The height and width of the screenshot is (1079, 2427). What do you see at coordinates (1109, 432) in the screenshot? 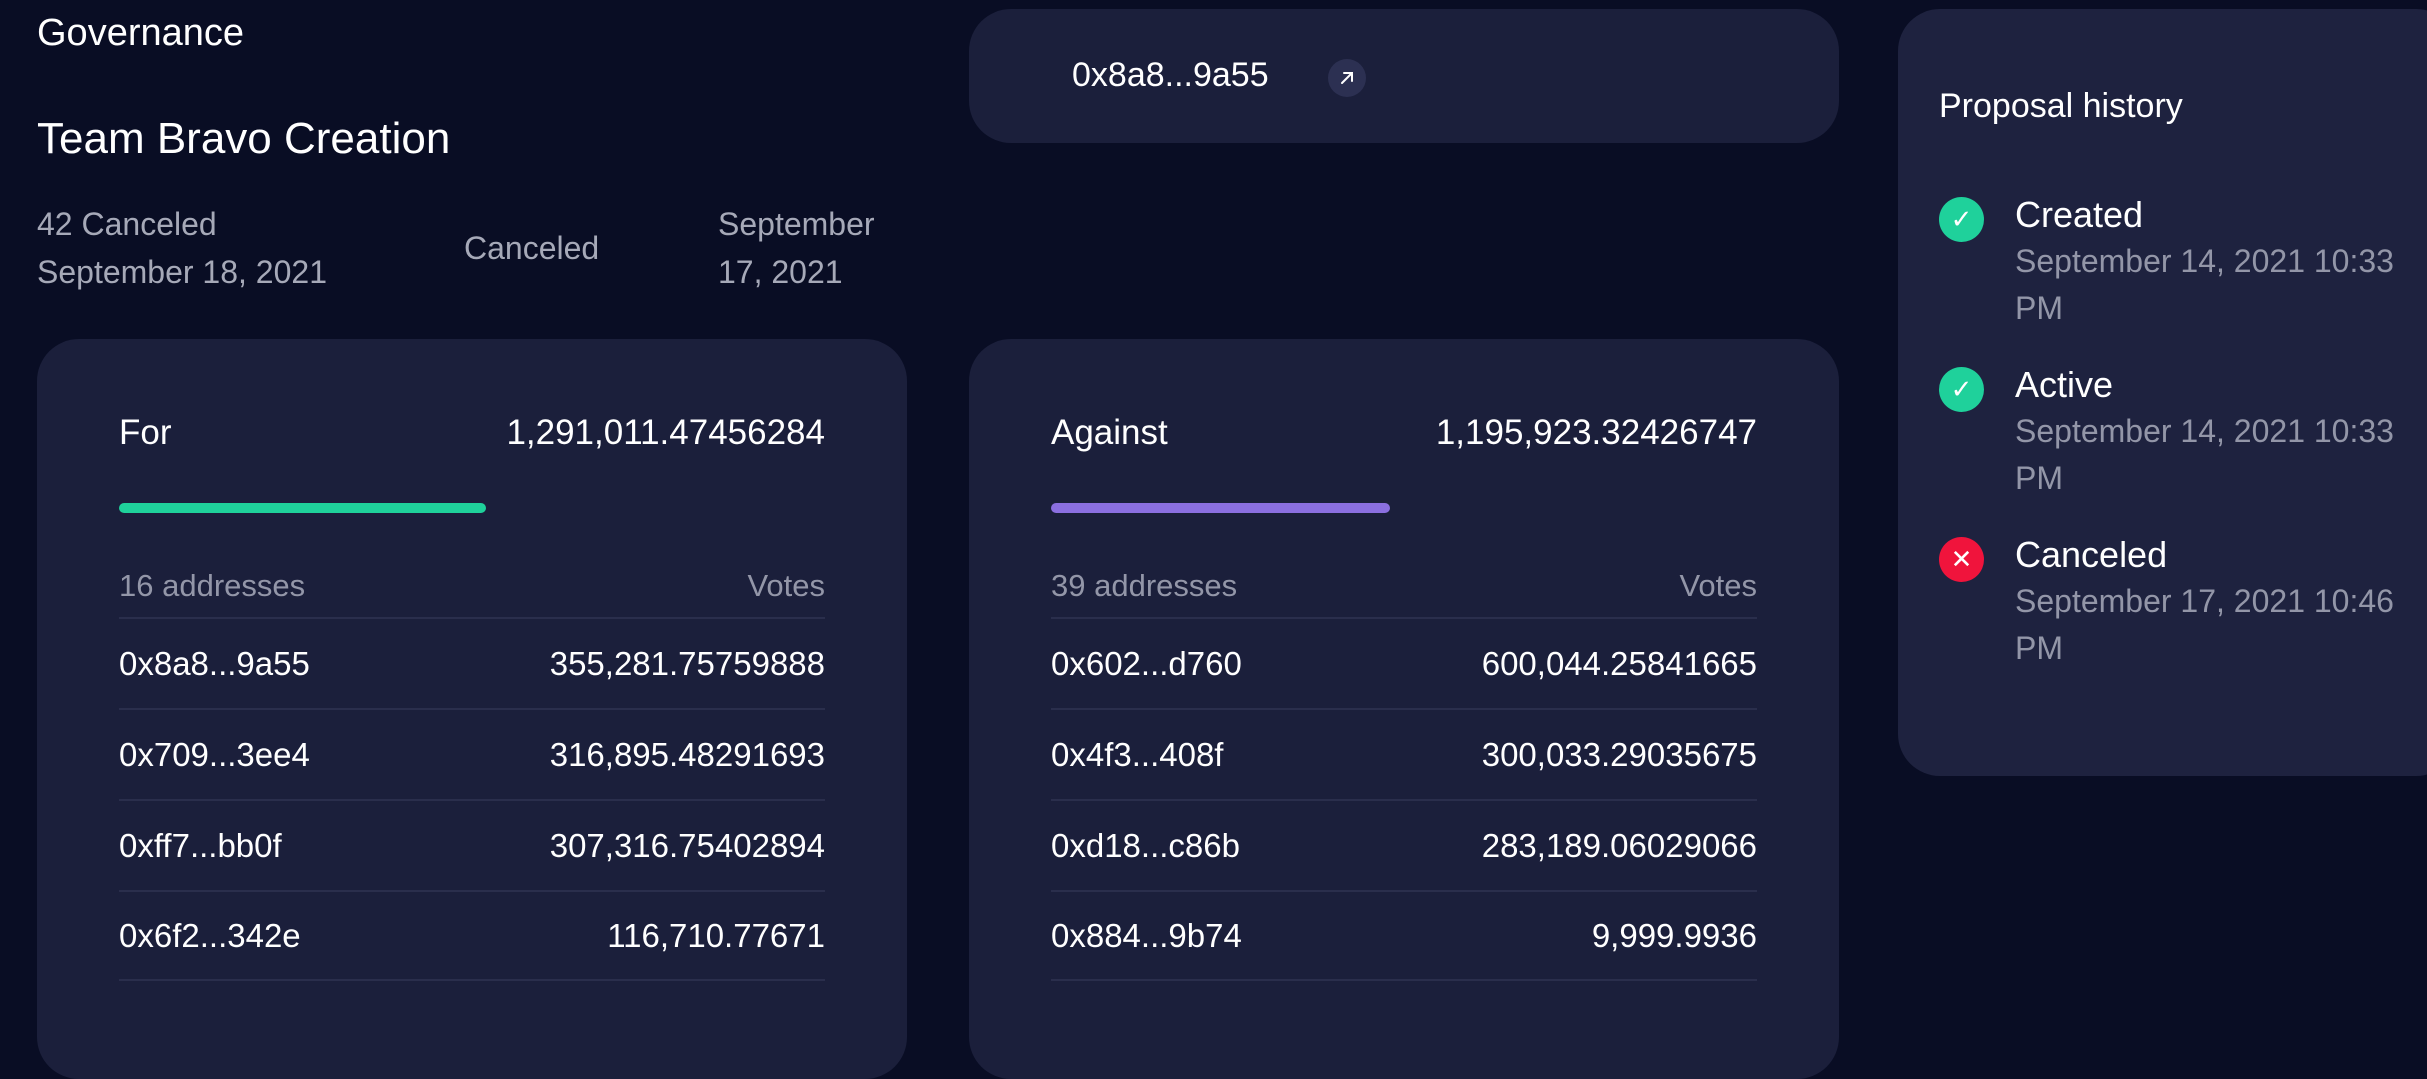
I see `against-label: Against` at bounding box center [1109, 432].